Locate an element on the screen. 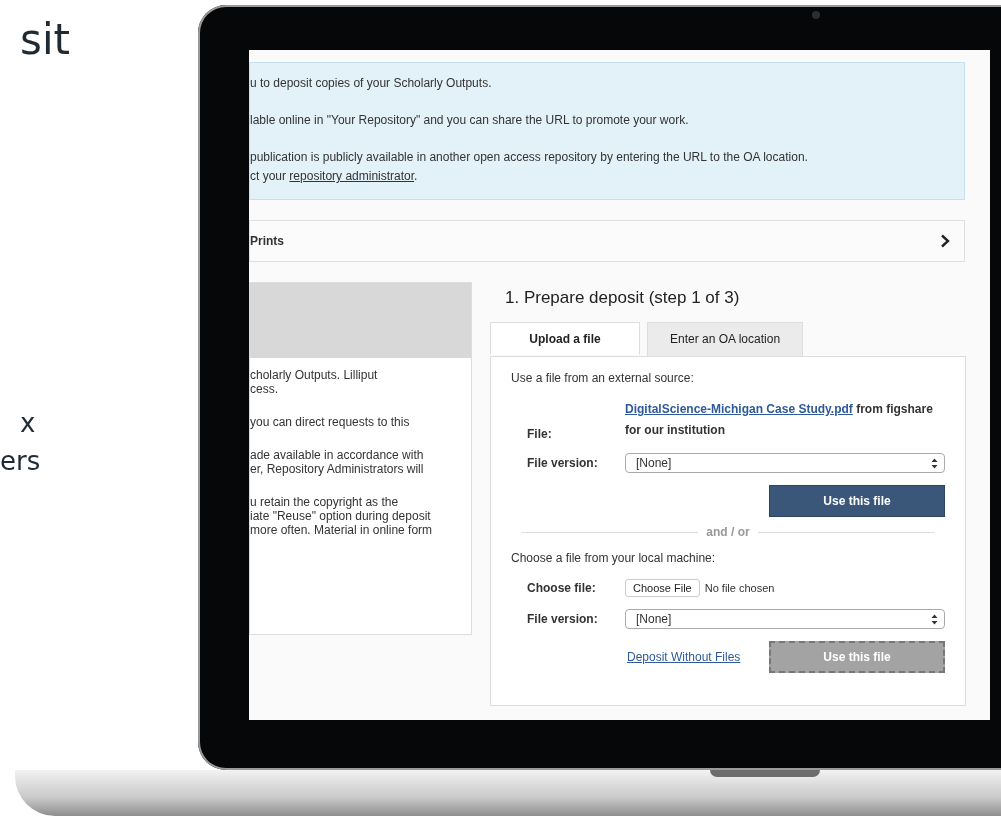 This screenshot has width=1001, height=821. step-heading: 1. Prepare deposit (step 1 of 3) is located at coordinates (622, 298).